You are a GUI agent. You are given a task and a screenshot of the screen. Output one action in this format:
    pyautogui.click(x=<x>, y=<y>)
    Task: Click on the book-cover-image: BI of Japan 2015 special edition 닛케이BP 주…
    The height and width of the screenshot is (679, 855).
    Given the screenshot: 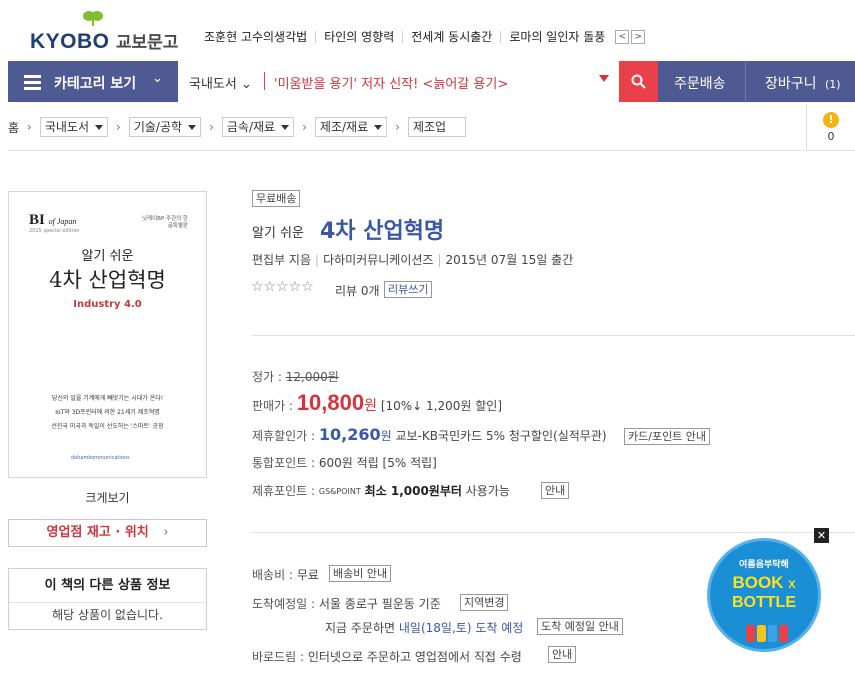 What is the action you would take?
    pyautogui.click(x=107, y=334)
    